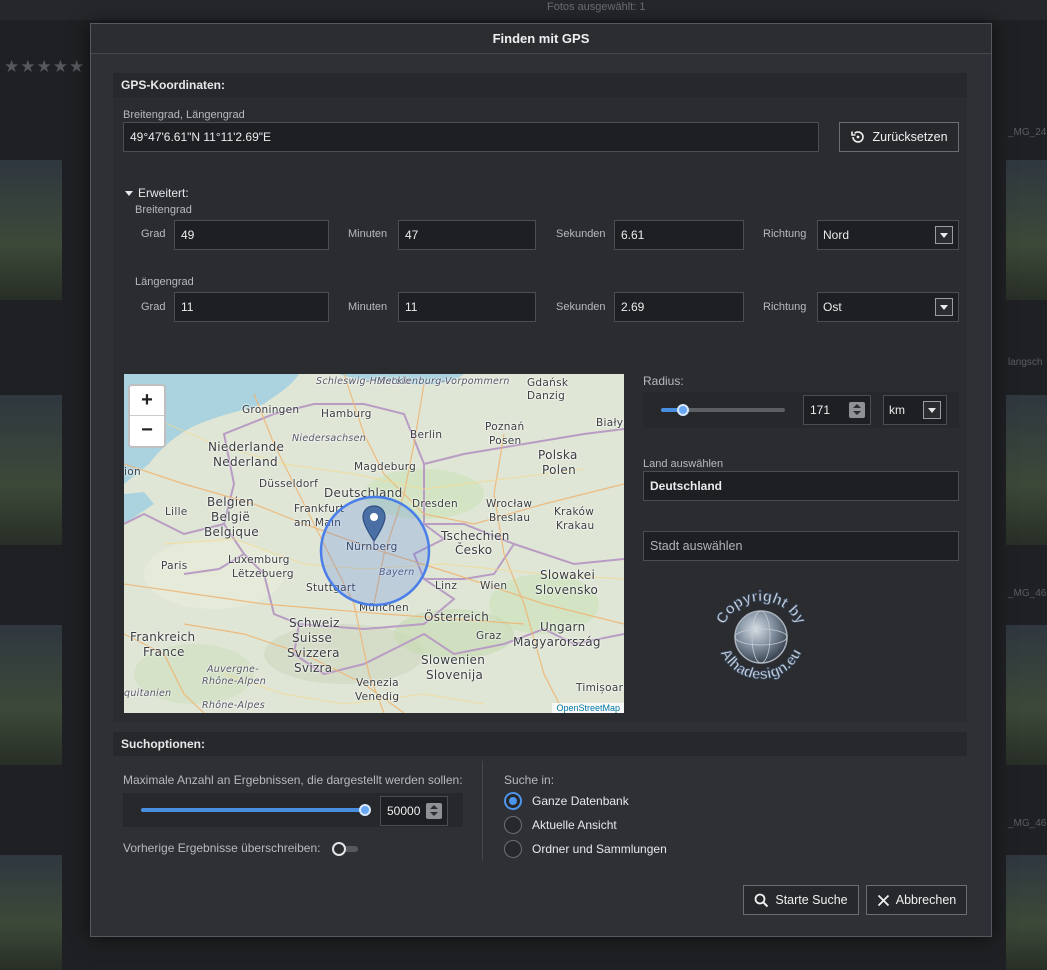 The width and height of the screenshot is (1047, 970). Describe the element at coordinates (596, 7) in the screenshot. I see `selection-status: Fotos ausgewählt: 1` at that location.